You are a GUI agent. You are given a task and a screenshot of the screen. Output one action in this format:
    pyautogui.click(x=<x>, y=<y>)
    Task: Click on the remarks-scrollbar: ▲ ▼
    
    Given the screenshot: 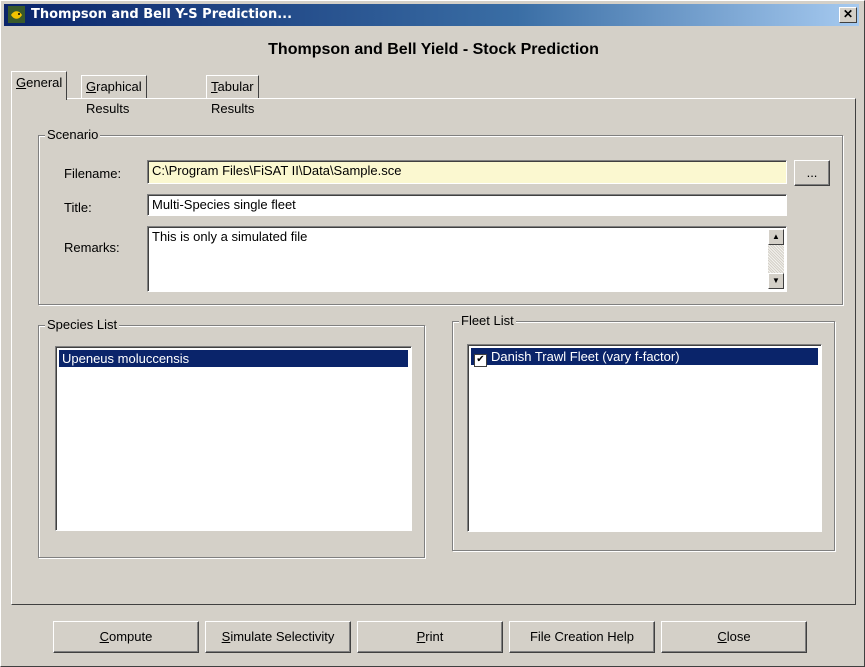 What is the action you would take?
    pyautogui.click(x=776, y=259)
    